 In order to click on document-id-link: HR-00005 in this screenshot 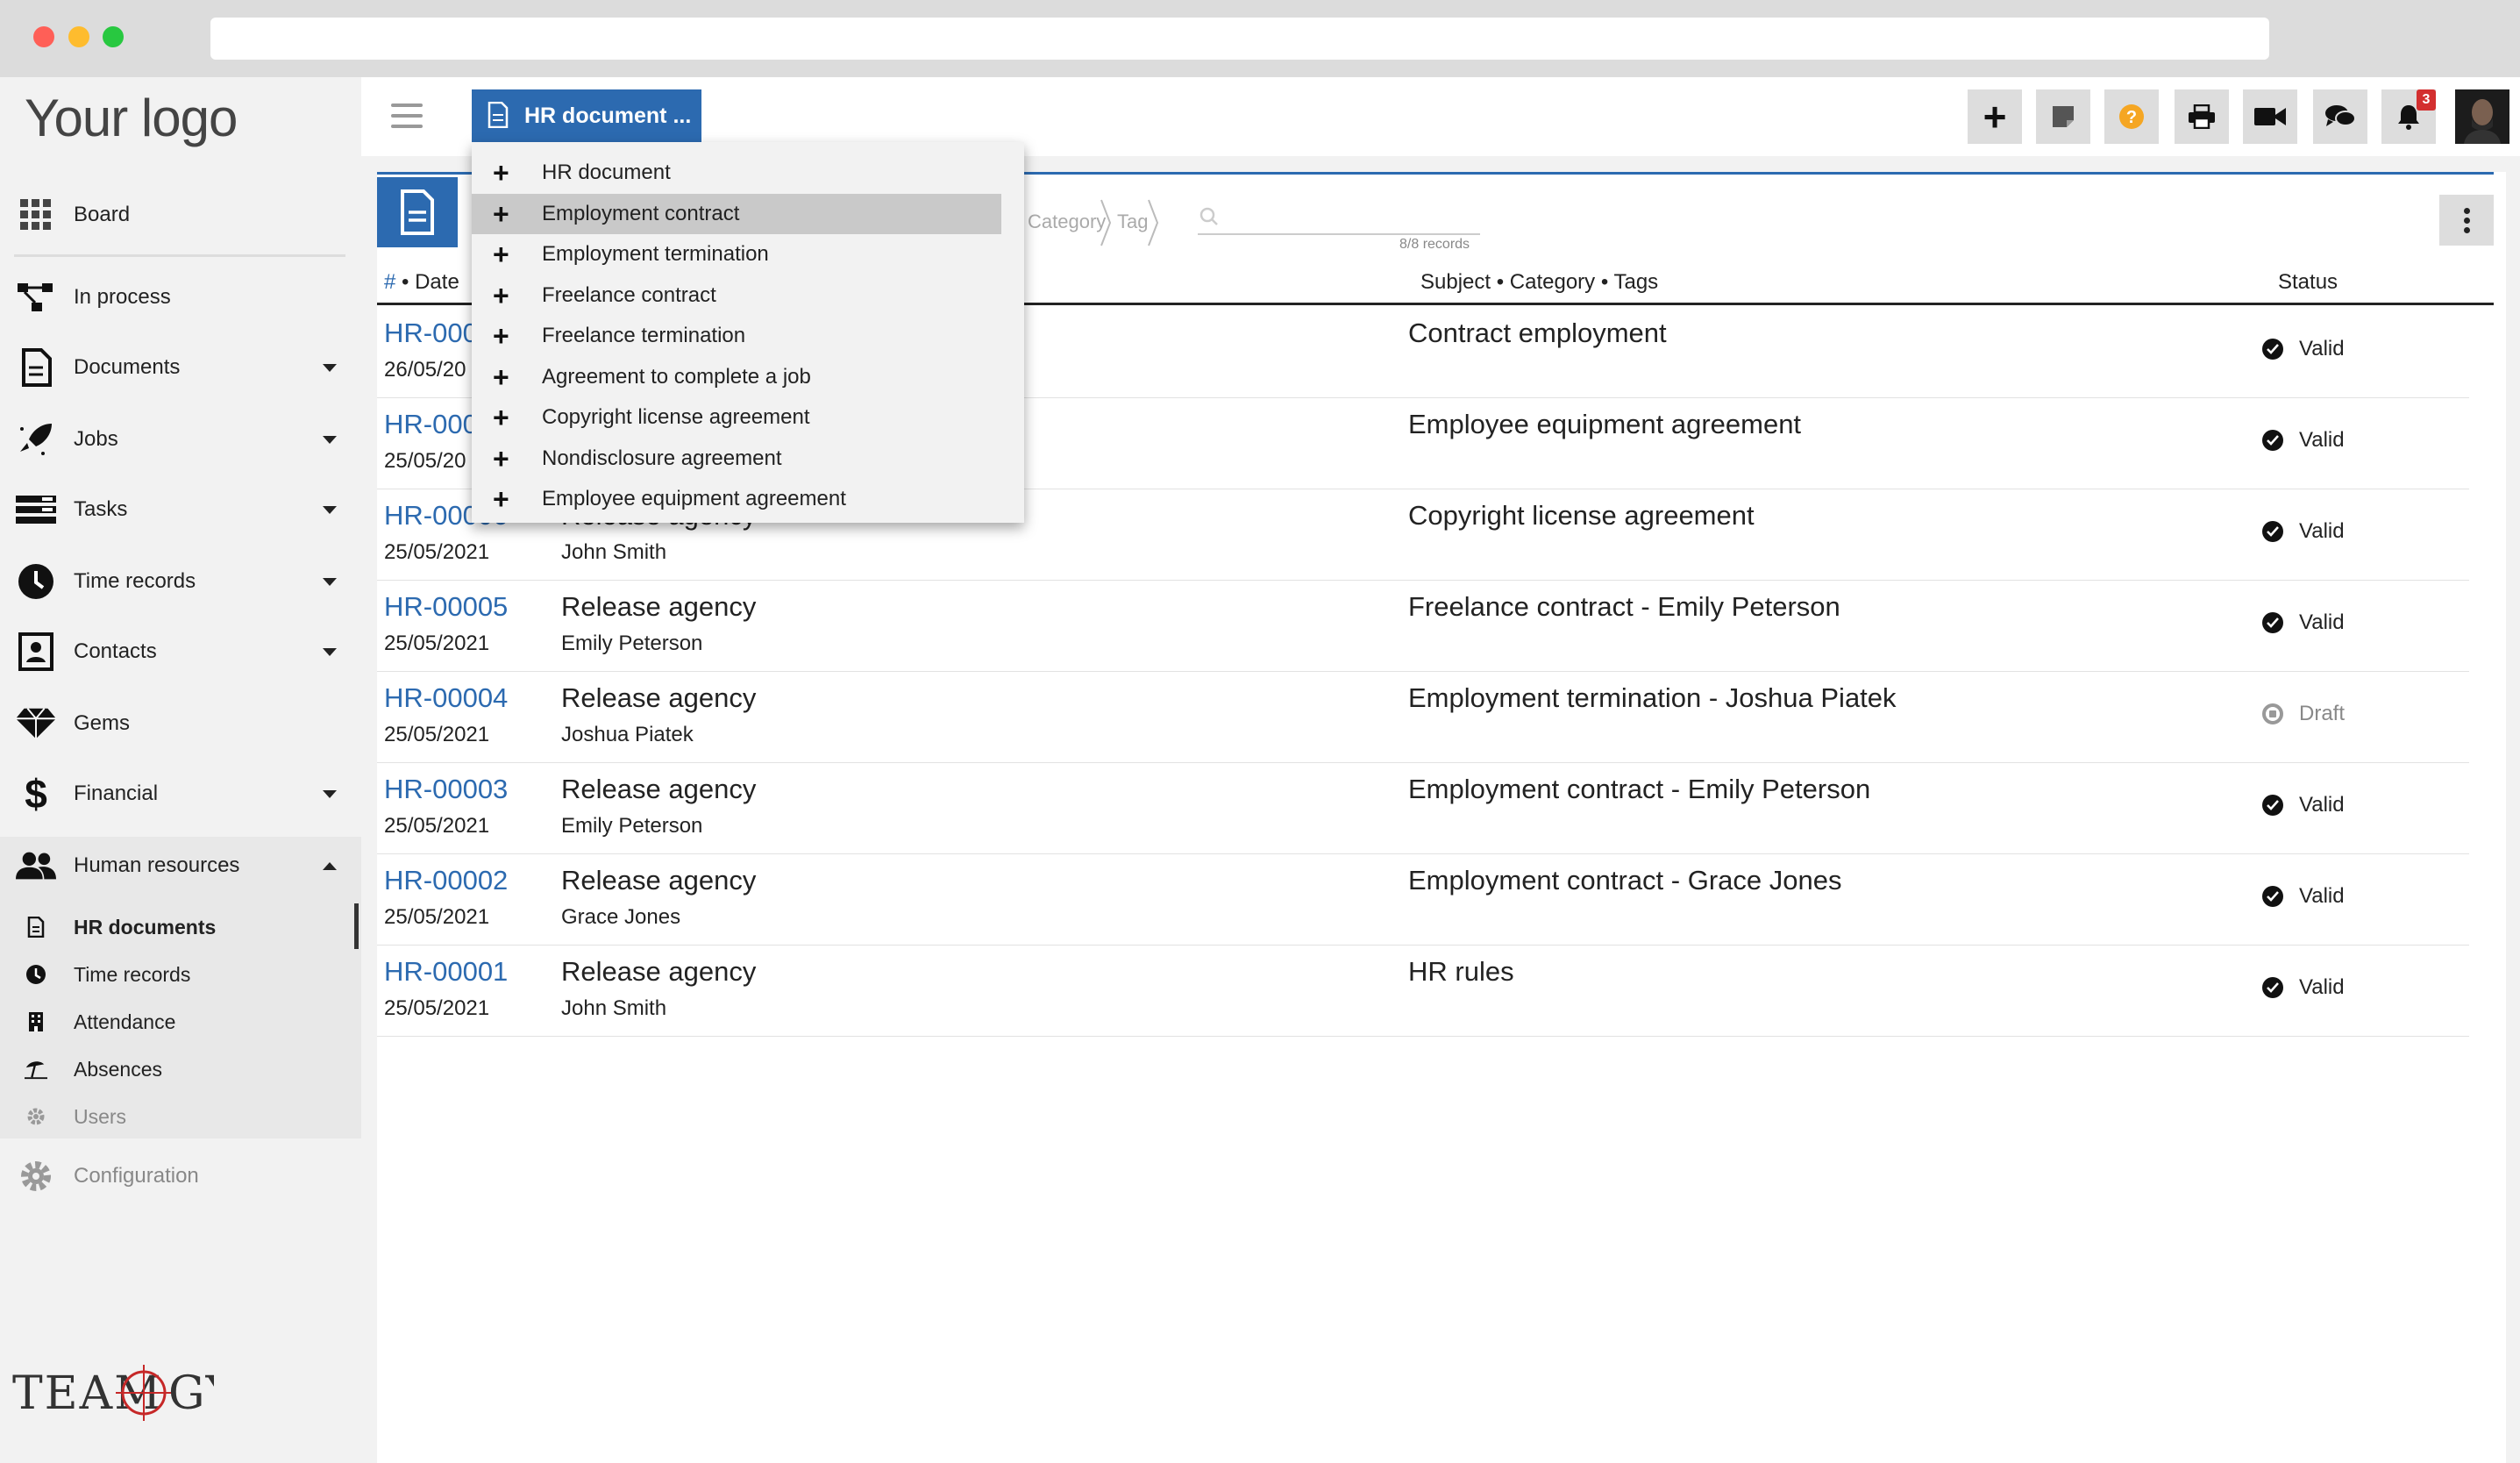, I will do `click(446, 607)`.